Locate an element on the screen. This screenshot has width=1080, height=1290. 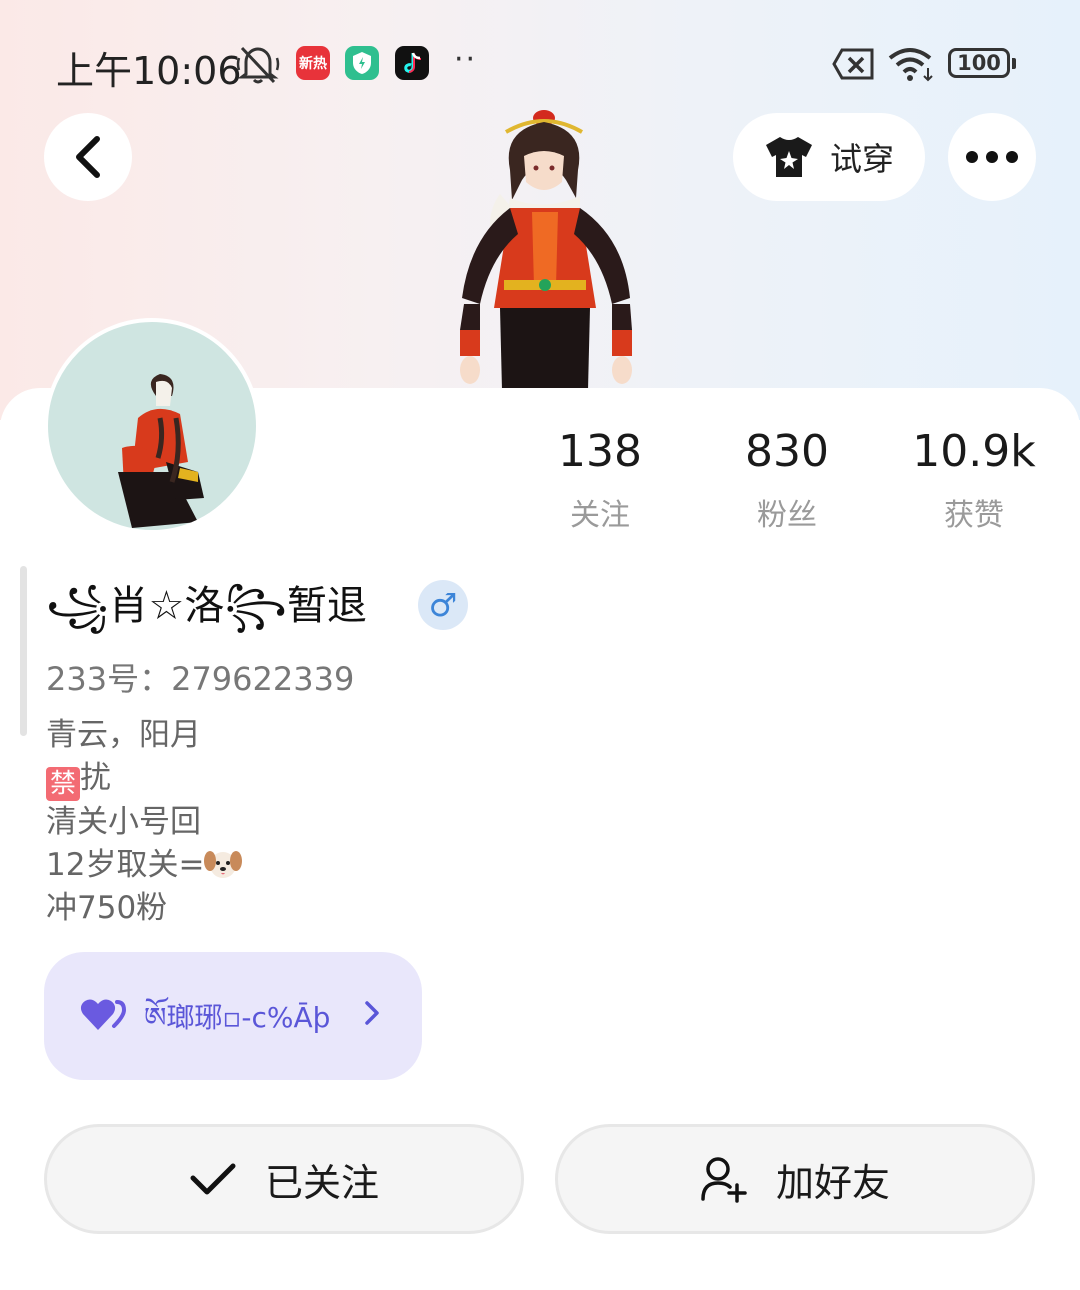
bio-line: 青云，阳月 is located at coordinates (123, 735).